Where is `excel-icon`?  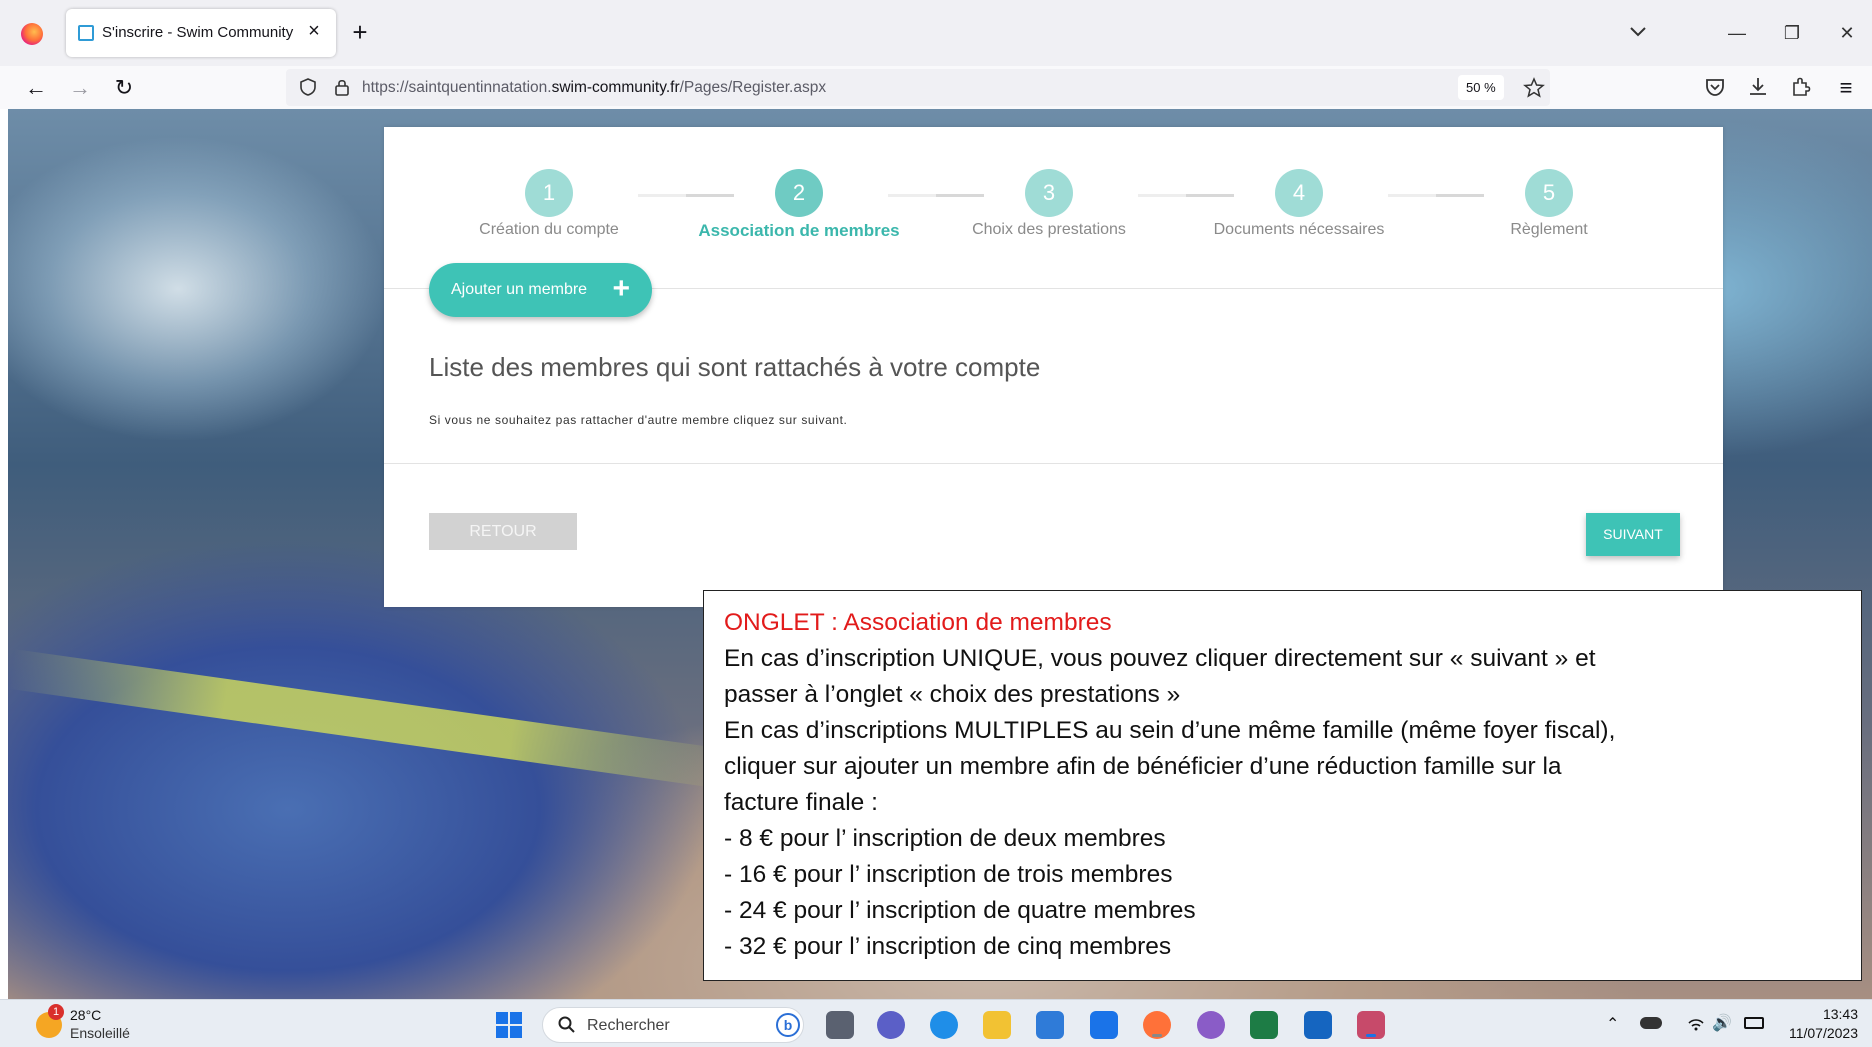
excel-icon is located at coordinates (1264, 1025).